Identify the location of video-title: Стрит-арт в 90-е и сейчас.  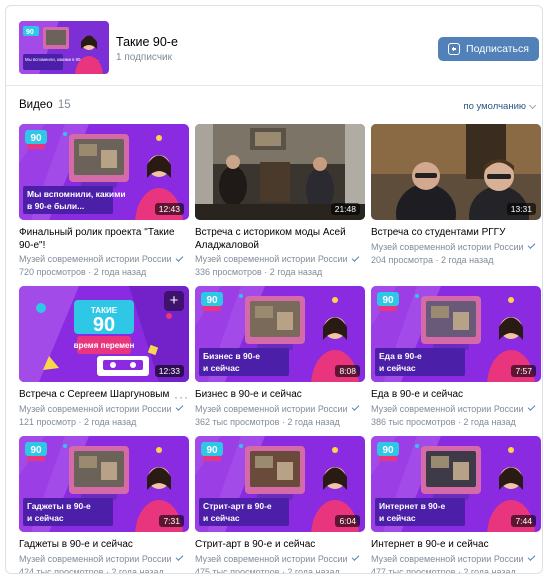
(280, 545).